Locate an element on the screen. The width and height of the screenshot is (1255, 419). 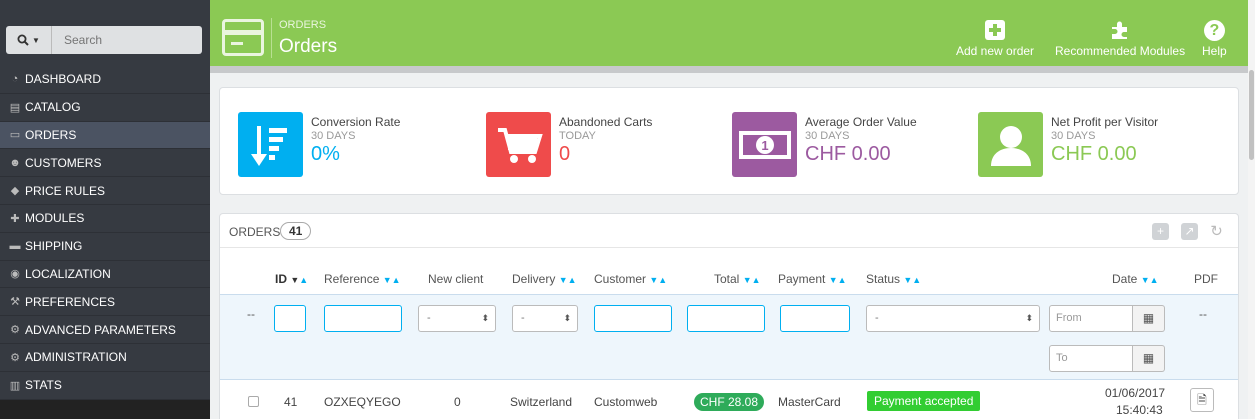
search-dropdown-button: ▼ is located at coordinates (29, 40).